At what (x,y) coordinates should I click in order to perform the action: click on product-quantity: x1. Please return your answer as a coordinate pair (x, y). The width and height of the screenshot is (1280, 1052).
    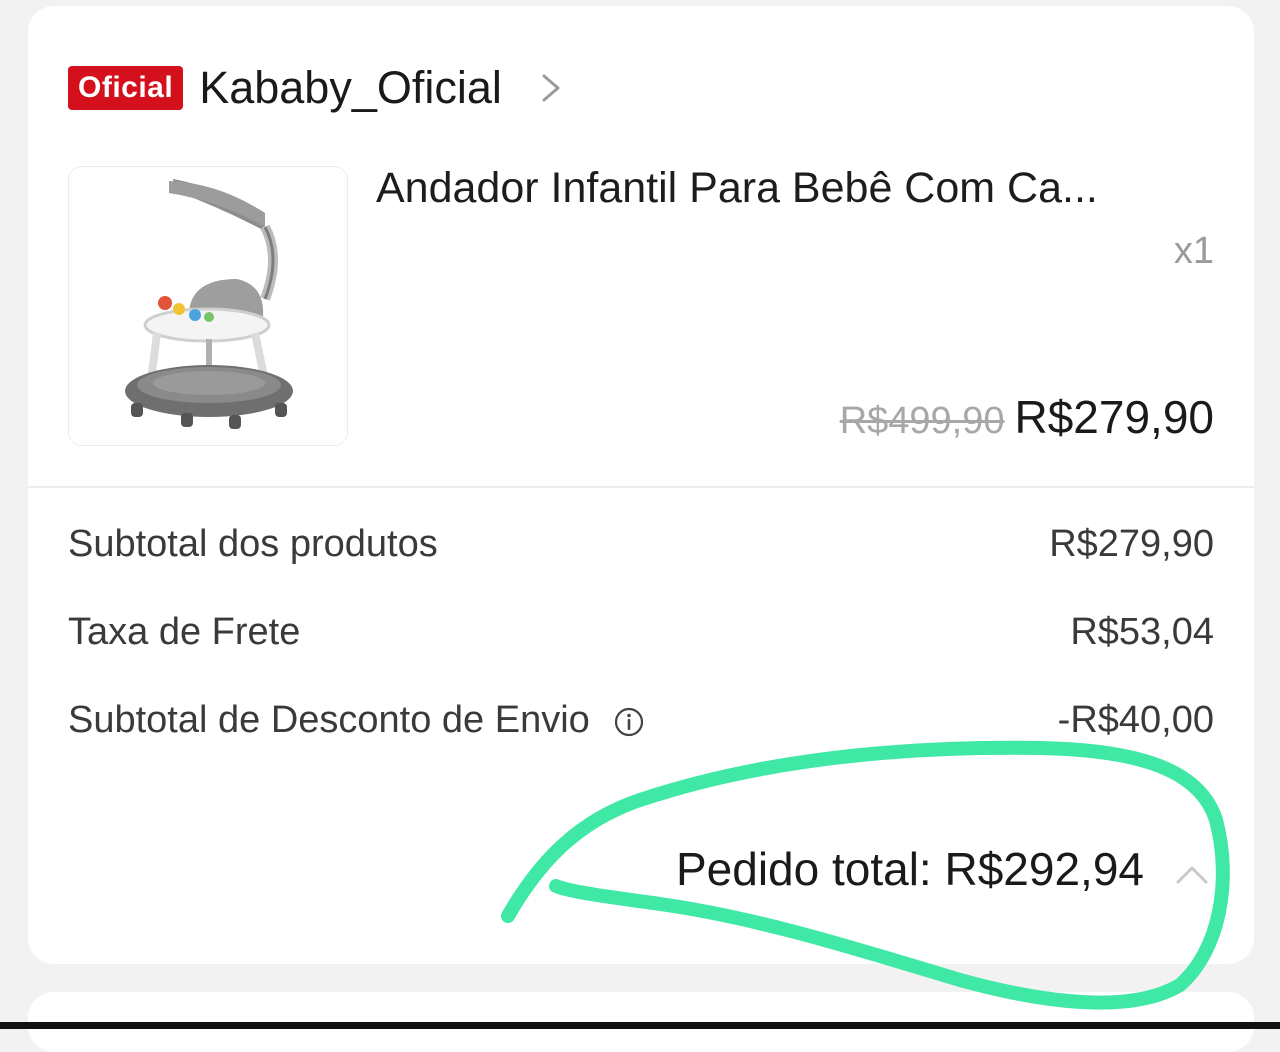
    Looking at the image, I should click on (1193, 251).